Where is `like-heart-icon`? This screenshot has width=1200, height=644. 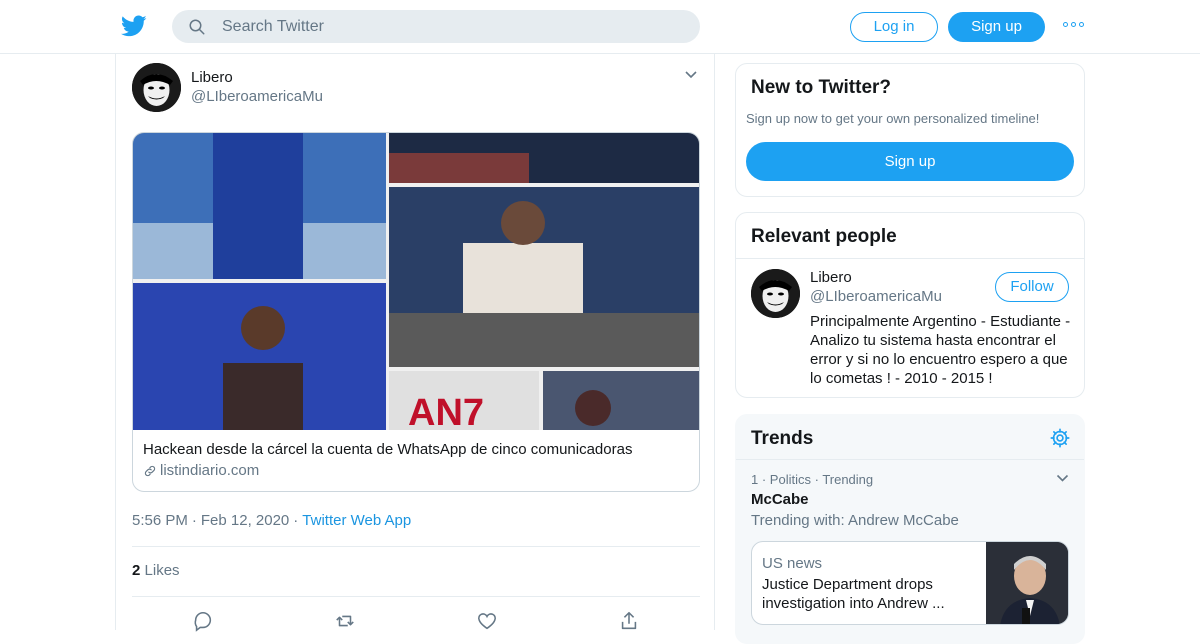
like-heart-icon is located at coordinates (487, 621).